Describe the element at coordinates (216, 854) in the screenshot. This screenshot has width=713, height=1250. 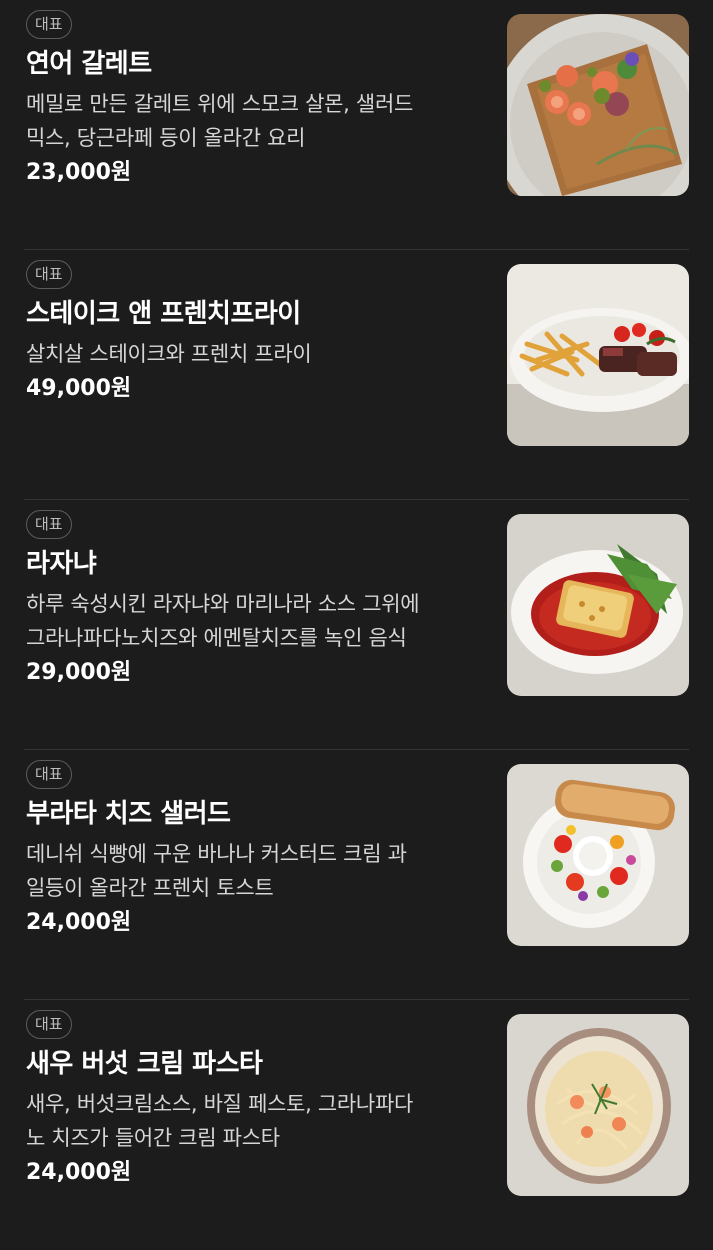
I see `description-line: 데니쉬 식빵에 구운 바나나 커스터드 크림 과` at that location.